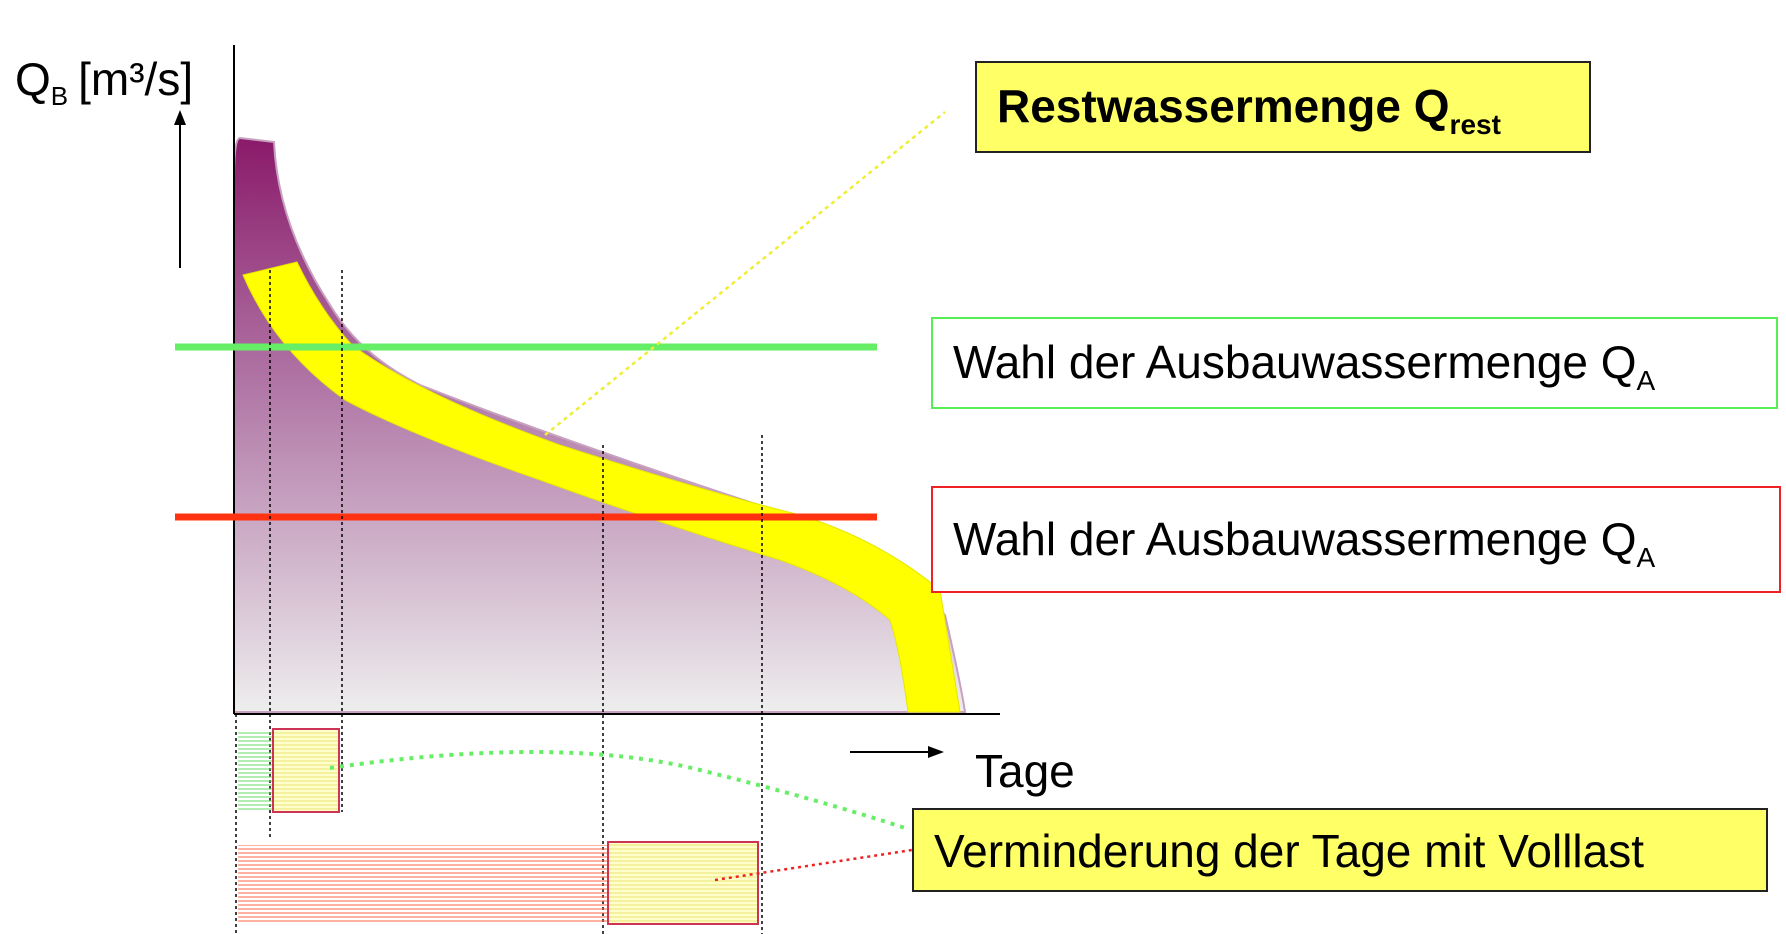  What do you see at coordinates (1646, 557) in the screenshot?
I see `red-qa-sub-text: A` at bounding box center [1646, 557].